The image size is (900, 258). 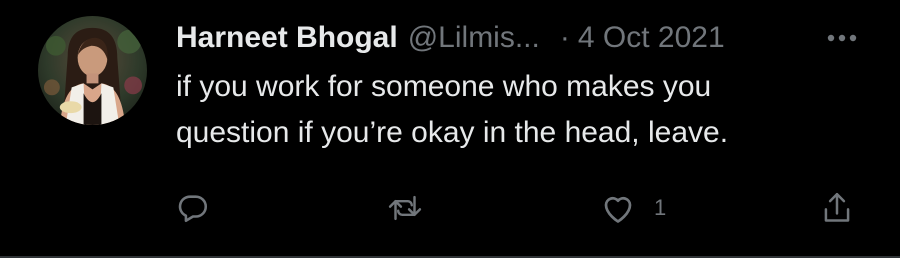 I want to click on avatar, so click(x=92, y=70).